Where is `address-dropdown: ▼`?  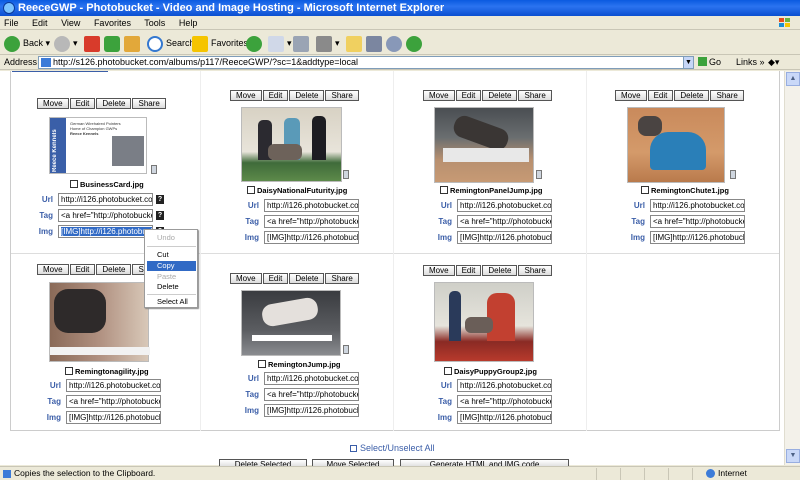 address-dropdown: ▼ is located at coordinates (688, 62).